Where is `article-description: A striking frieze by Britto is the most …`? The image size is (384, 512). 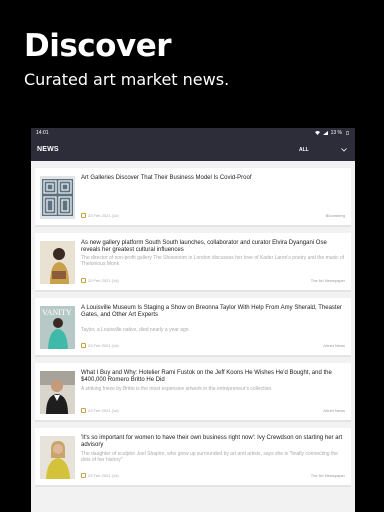 article-description: A striking frieze by Britto is the most … is located at coordinates (177, 389).